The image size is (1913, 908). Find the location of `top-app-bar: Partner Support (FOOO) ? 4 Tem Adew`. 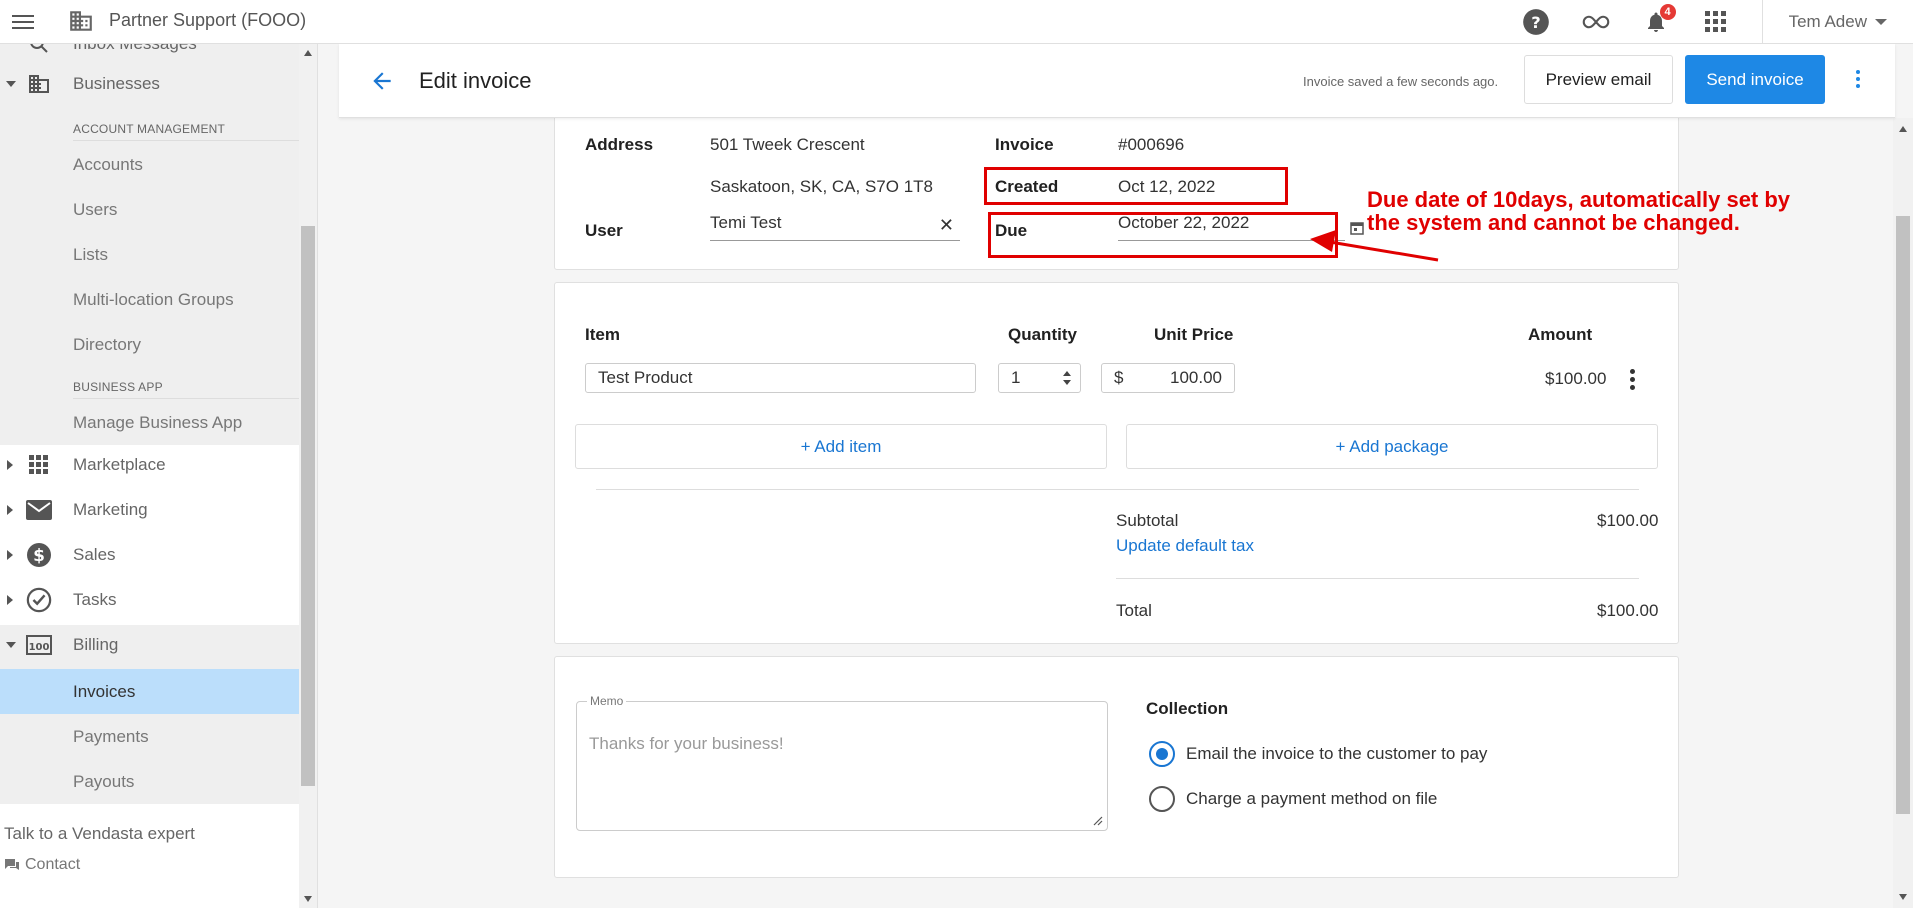

top-app-bar: Partner Support (FOOO) ? 4 Tem Adew is located at coordinates (956, 22).